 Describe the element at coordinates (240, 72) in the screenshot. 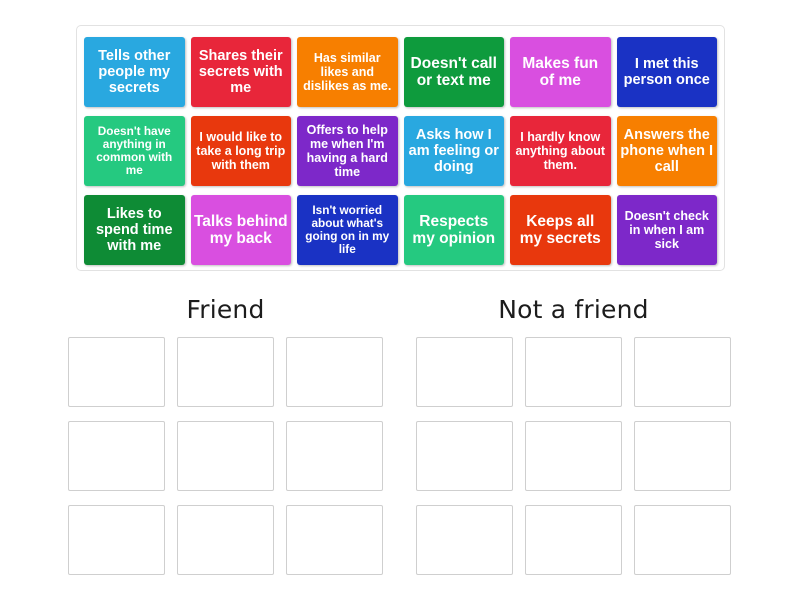

I see `sortable-tile: Shares their secrets with me` at that location.